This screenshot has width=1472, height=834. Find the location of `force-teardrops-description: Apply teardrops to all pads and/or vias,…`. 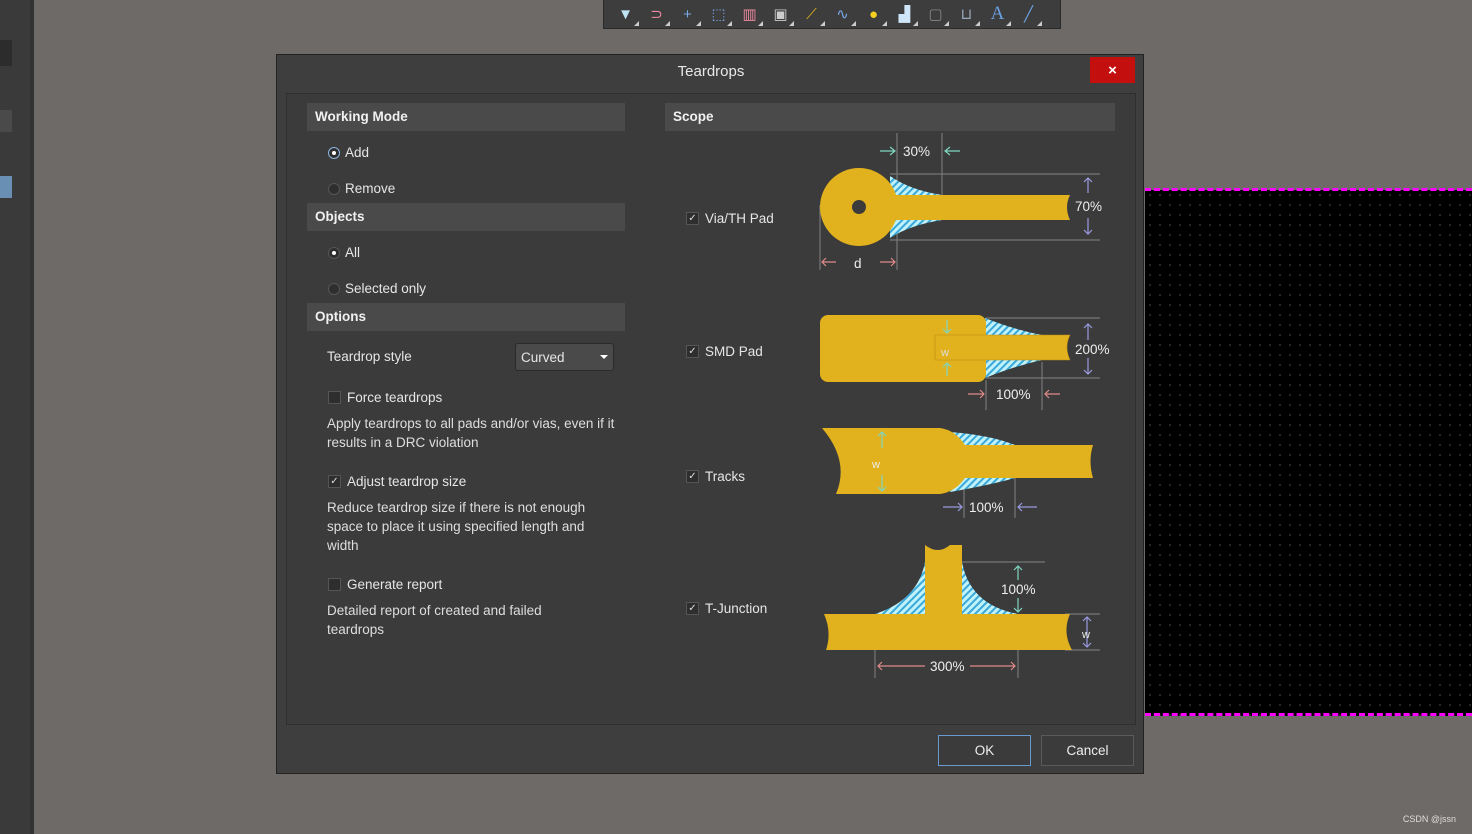

force-teardrops-description: Apply teardrops to all pads and/or vias,… is located at coordinates (471, 433).